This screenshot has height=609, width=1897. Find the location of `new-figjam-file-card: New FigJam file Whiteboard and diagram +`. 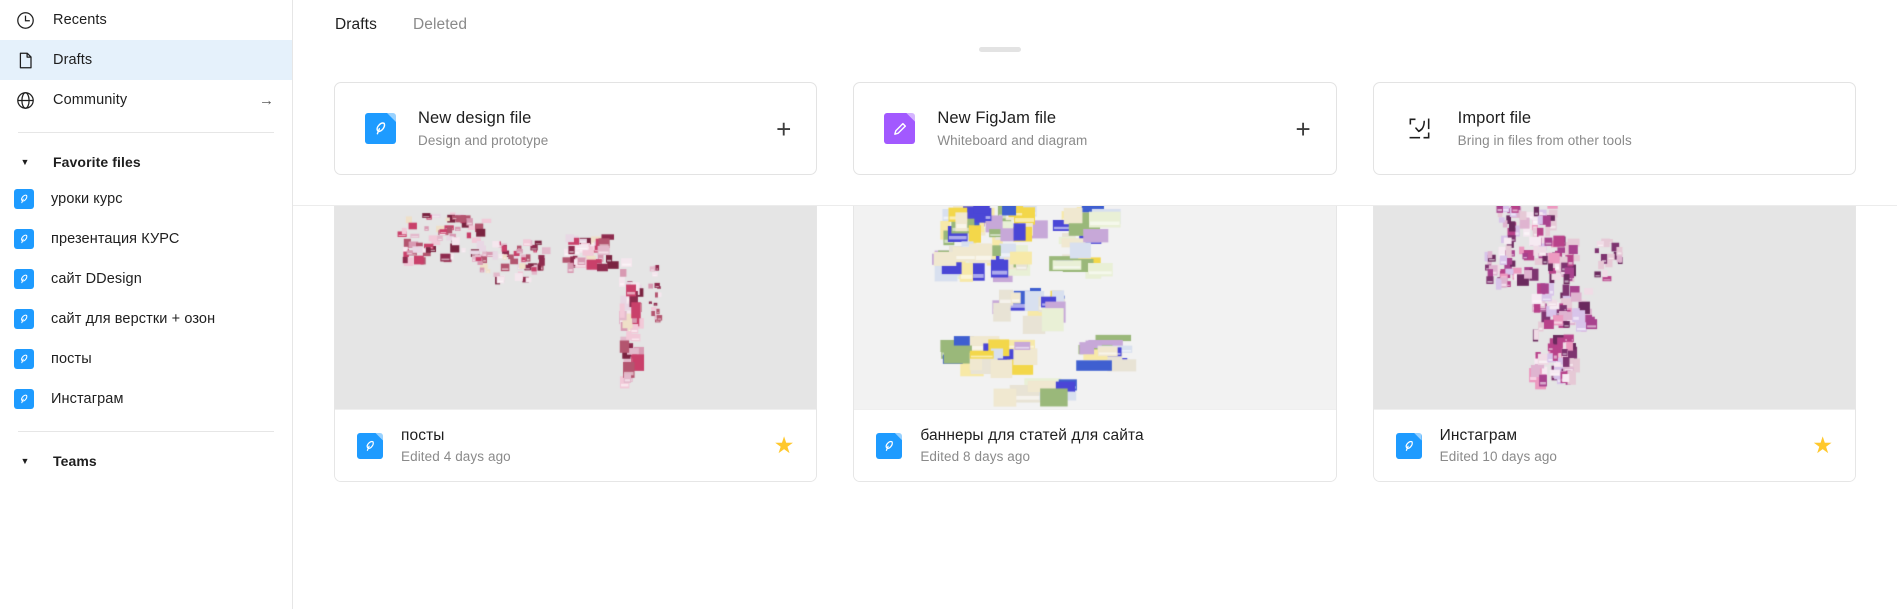

new-figjam-file-card: New FigJam file Whiteboard and diagram + is located at coordinates (1095, 128).